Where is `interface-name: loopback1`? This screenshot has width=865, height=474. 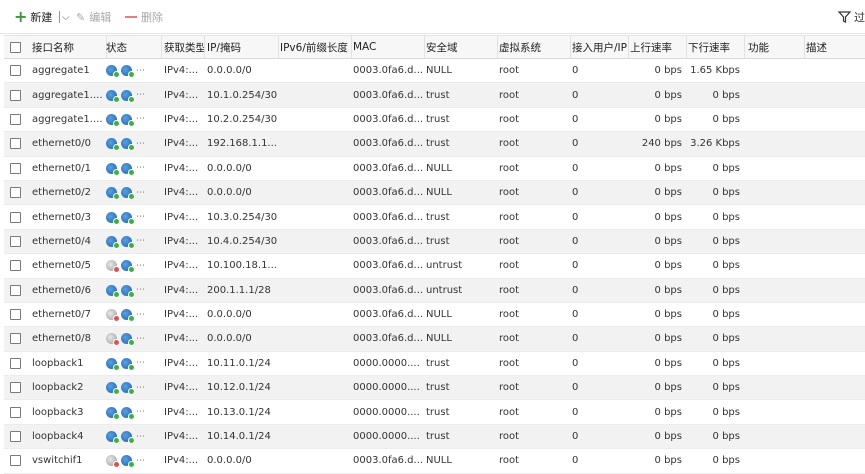 interface-name: loopback1 is located at coordinates (67, 363).